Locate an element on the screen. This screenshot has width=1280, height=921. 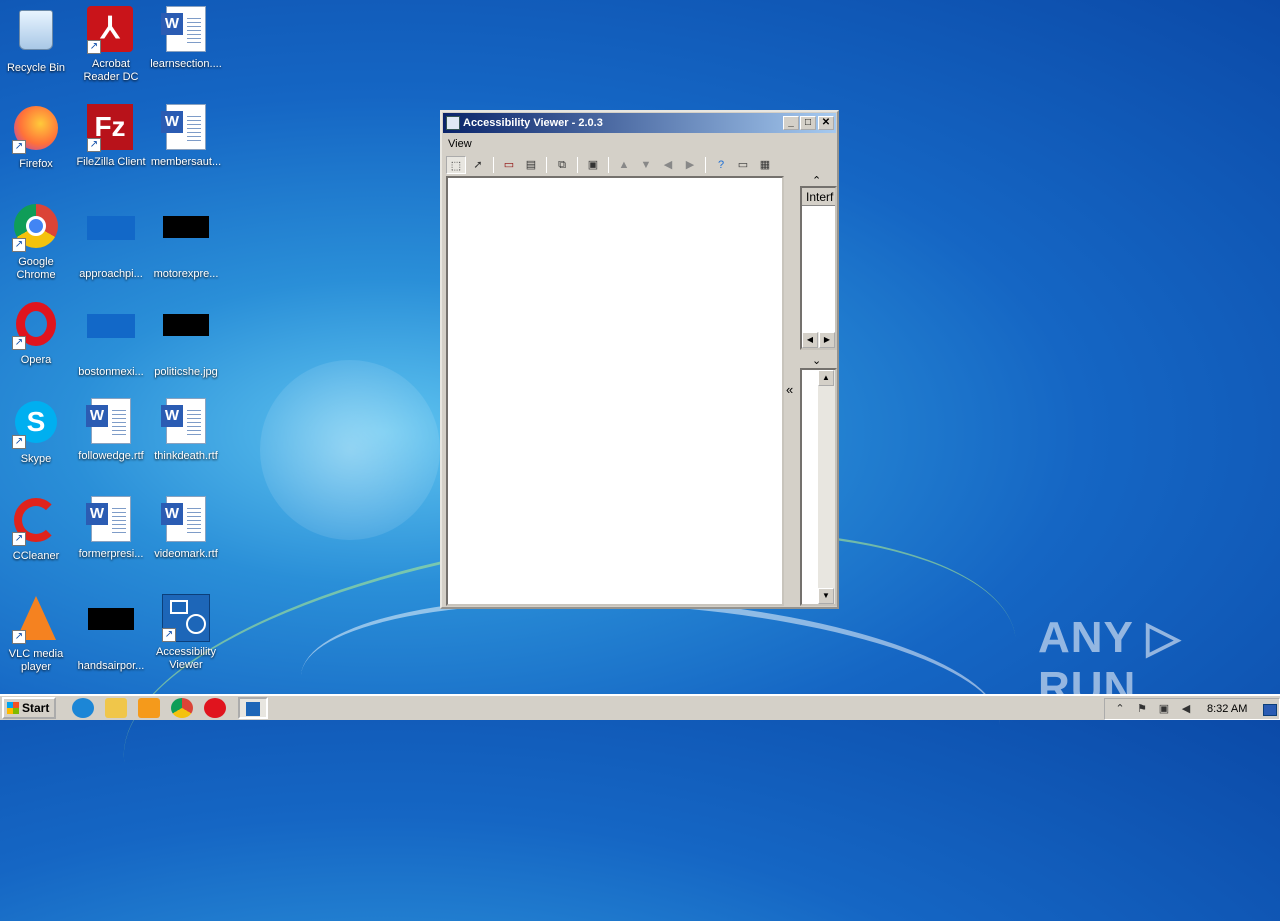
clock: 8:32 AM is located at coordinates (1227, 709).